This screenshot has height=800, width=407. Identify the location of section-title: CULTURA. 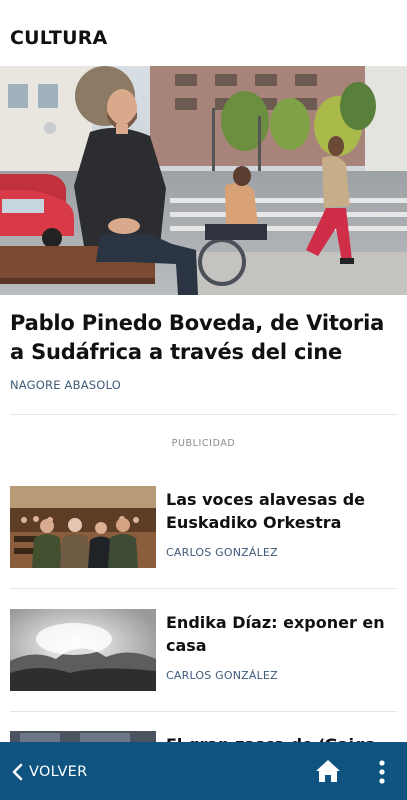
(59, 38).